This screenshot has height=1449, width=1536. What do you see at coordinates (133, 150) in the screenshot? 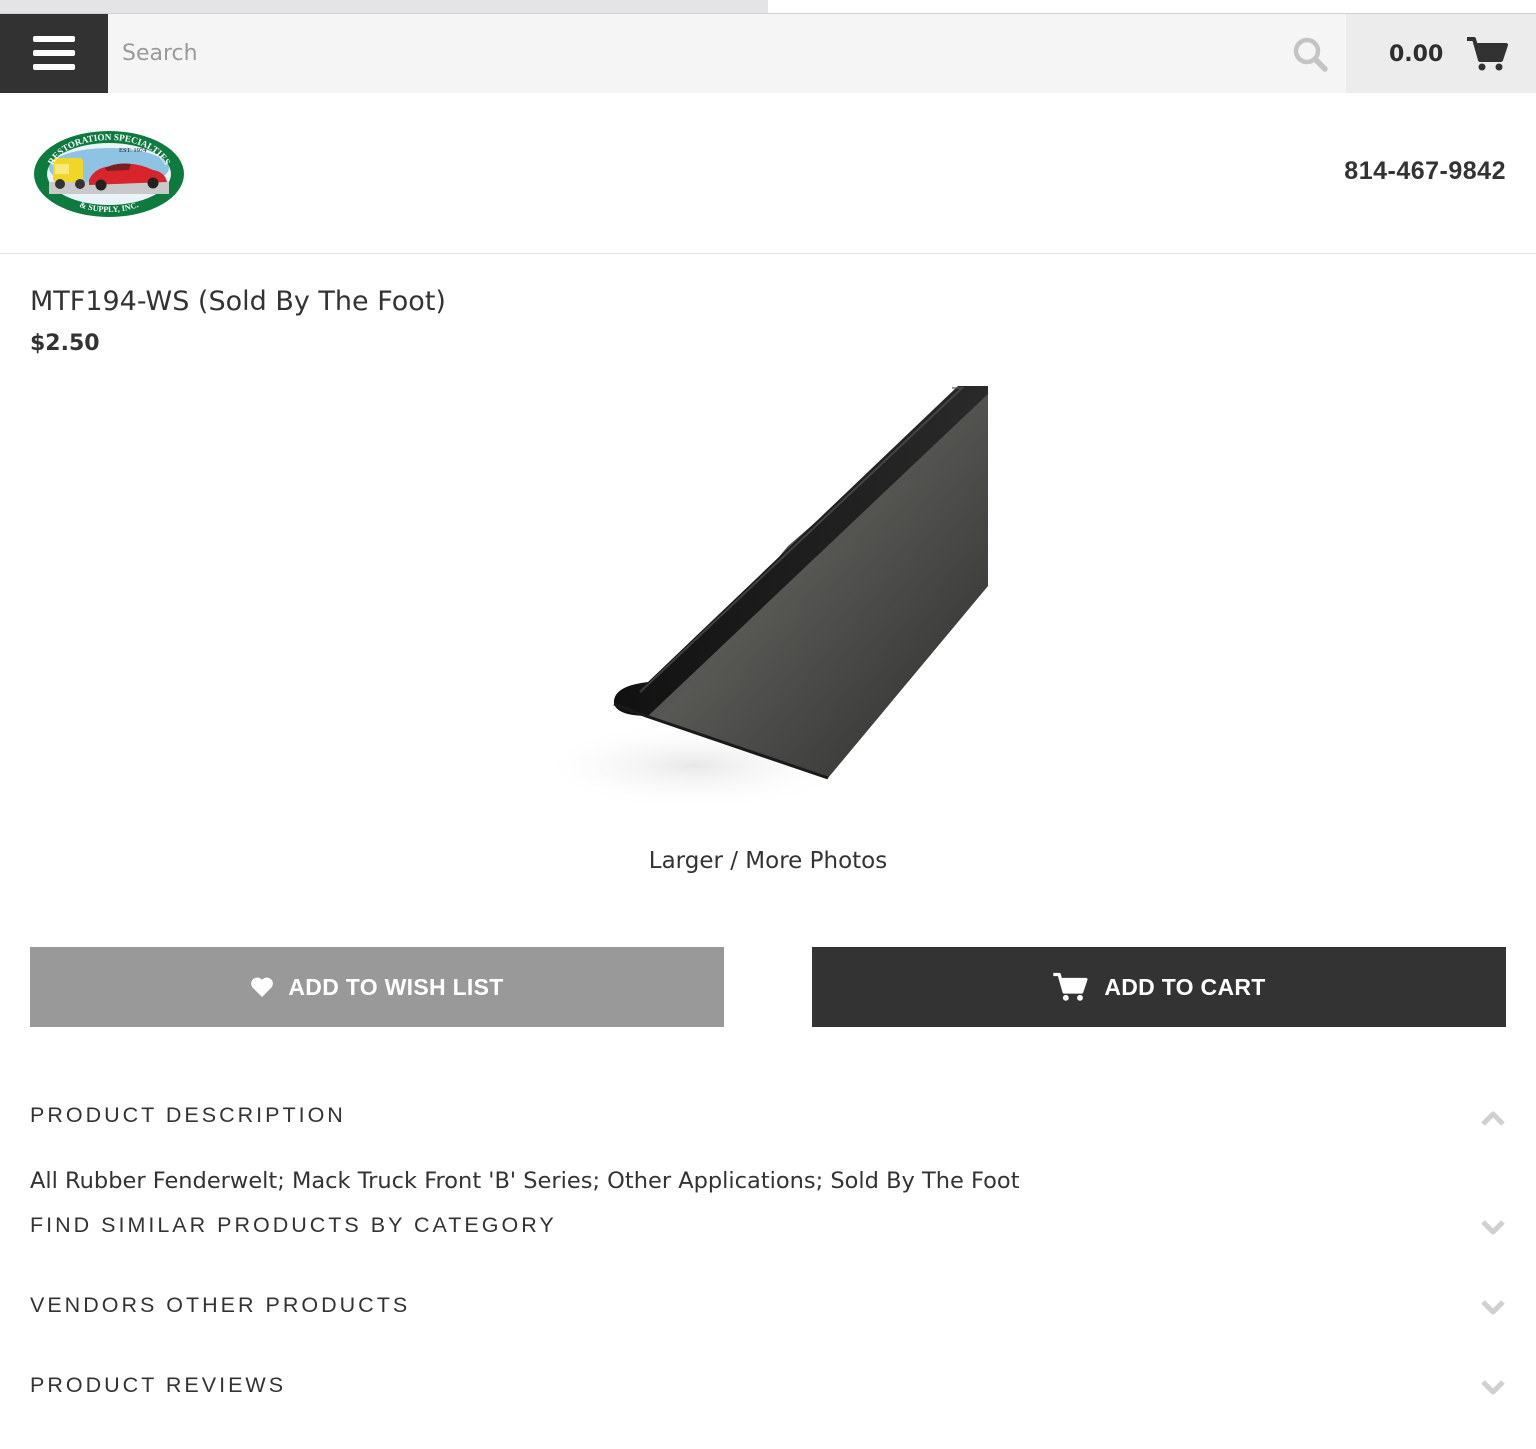
I see `logo-est-text: EST. 1974` at bounding box center [133, 150].